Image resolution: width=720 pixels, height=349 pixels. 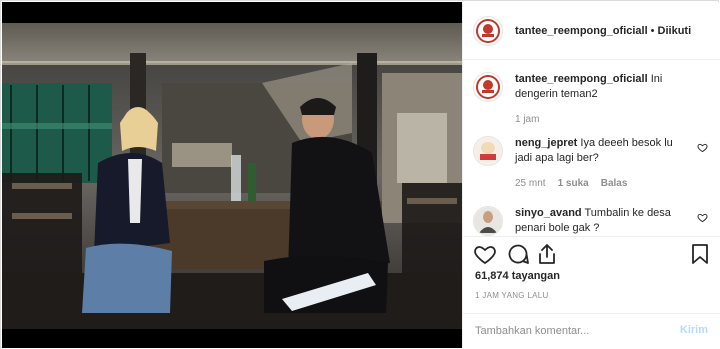 I want to click on caption-username: tantee_reempong_oficiall, so click(x=581, y=79).